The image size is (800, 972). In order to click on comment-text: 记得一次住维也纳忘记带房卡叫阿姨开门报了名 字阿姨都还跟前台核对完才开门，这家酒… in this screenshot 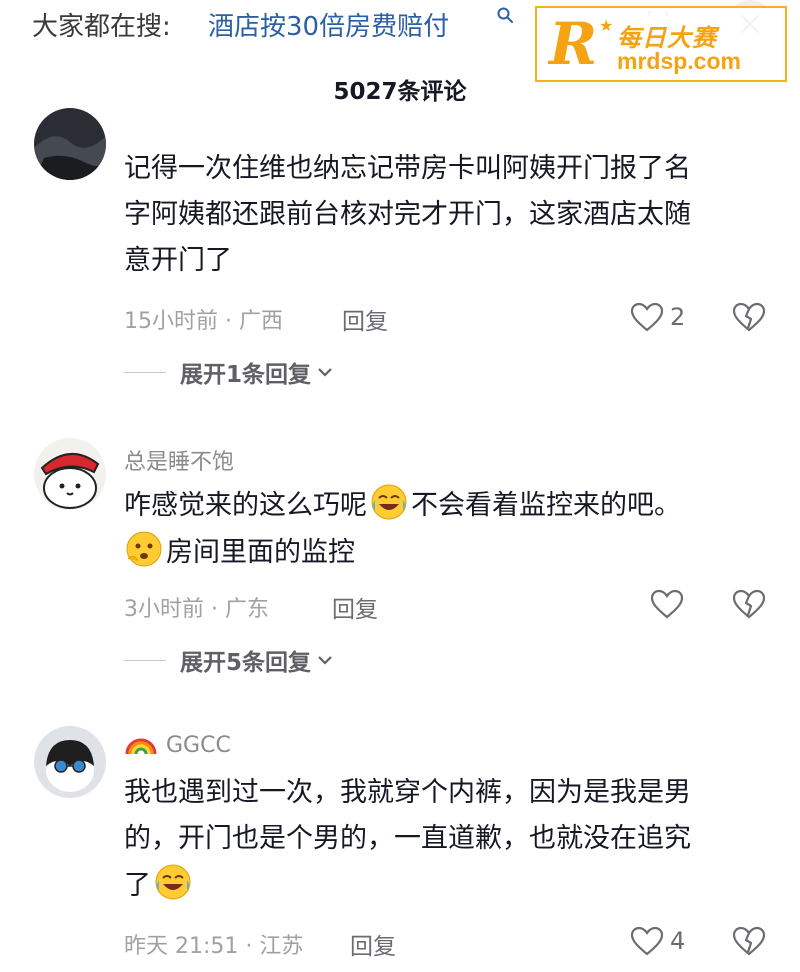, I will do `click(444, 215)`.